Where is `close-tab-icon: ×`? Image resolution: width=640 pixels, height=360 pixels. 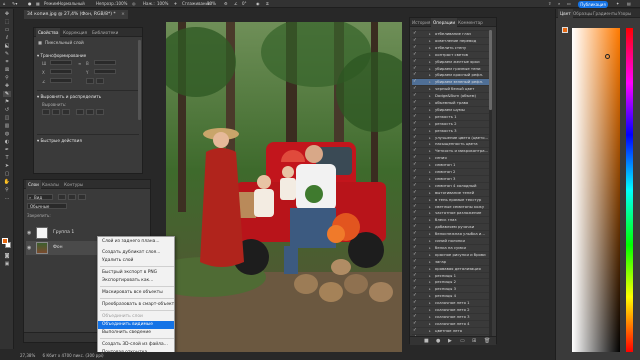
close-tab-icon: × is located at coordinates (123, 14).